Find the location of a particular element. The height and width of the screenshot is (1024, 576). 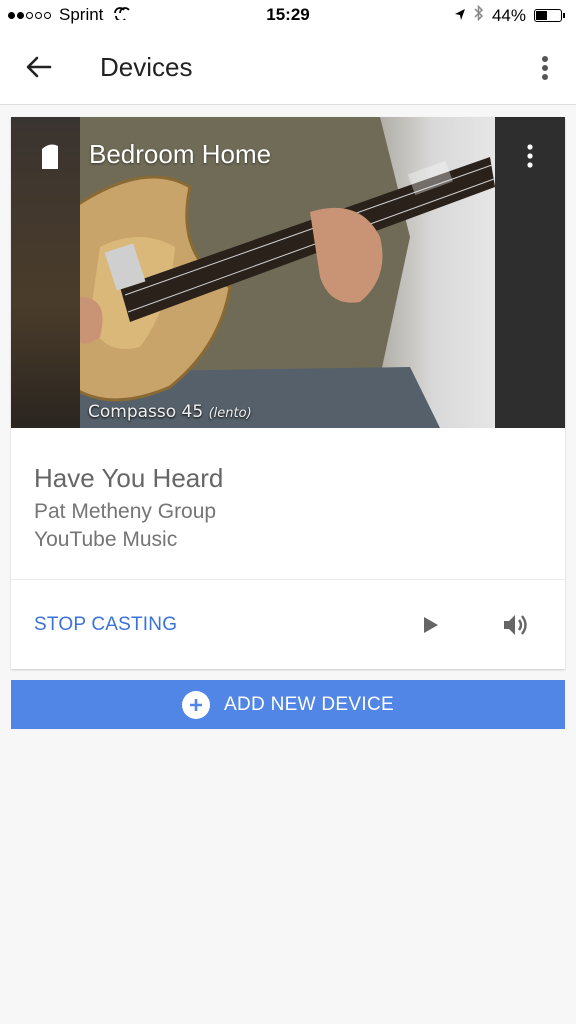

add-circle-icon is located at coordinates (196, 704).